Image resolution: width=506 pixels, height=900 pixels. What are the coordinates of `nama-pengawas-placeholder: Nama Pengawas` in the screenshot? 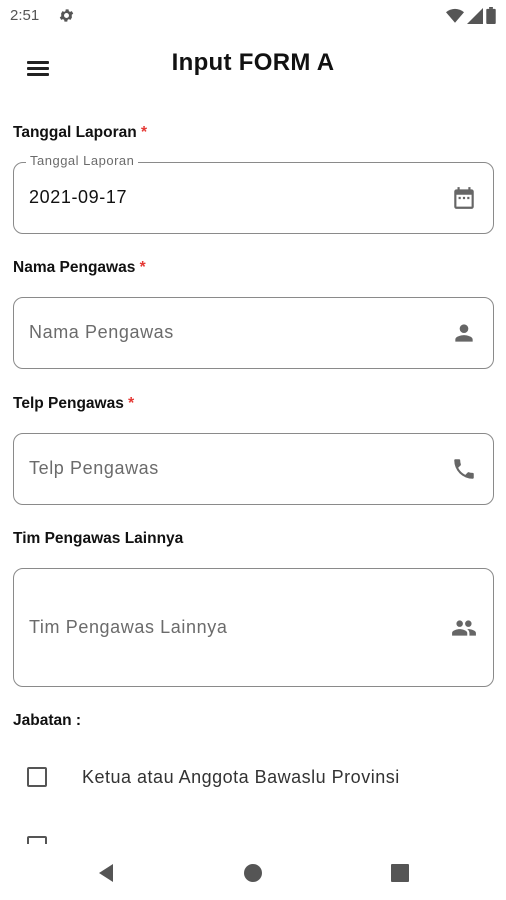 It's located at (101, 332).